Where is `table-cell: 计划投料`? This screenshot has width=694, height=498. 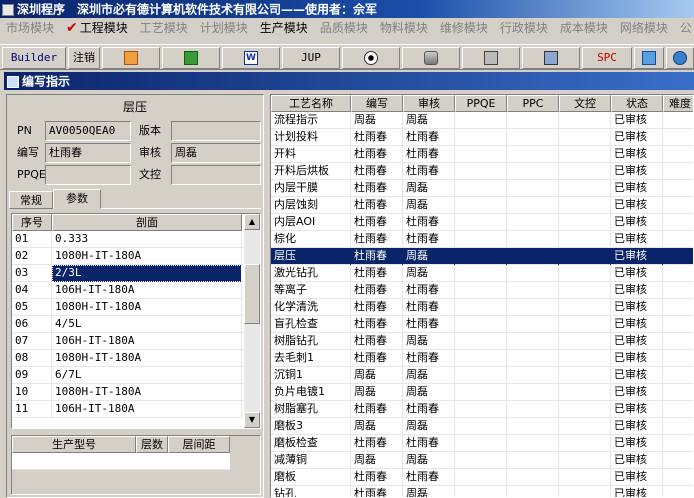
table-cell: 计划投料 is located at coordinates (311, 137).